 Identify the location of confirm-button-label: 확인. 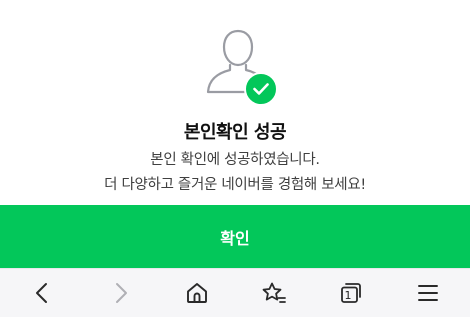
(235, 238).